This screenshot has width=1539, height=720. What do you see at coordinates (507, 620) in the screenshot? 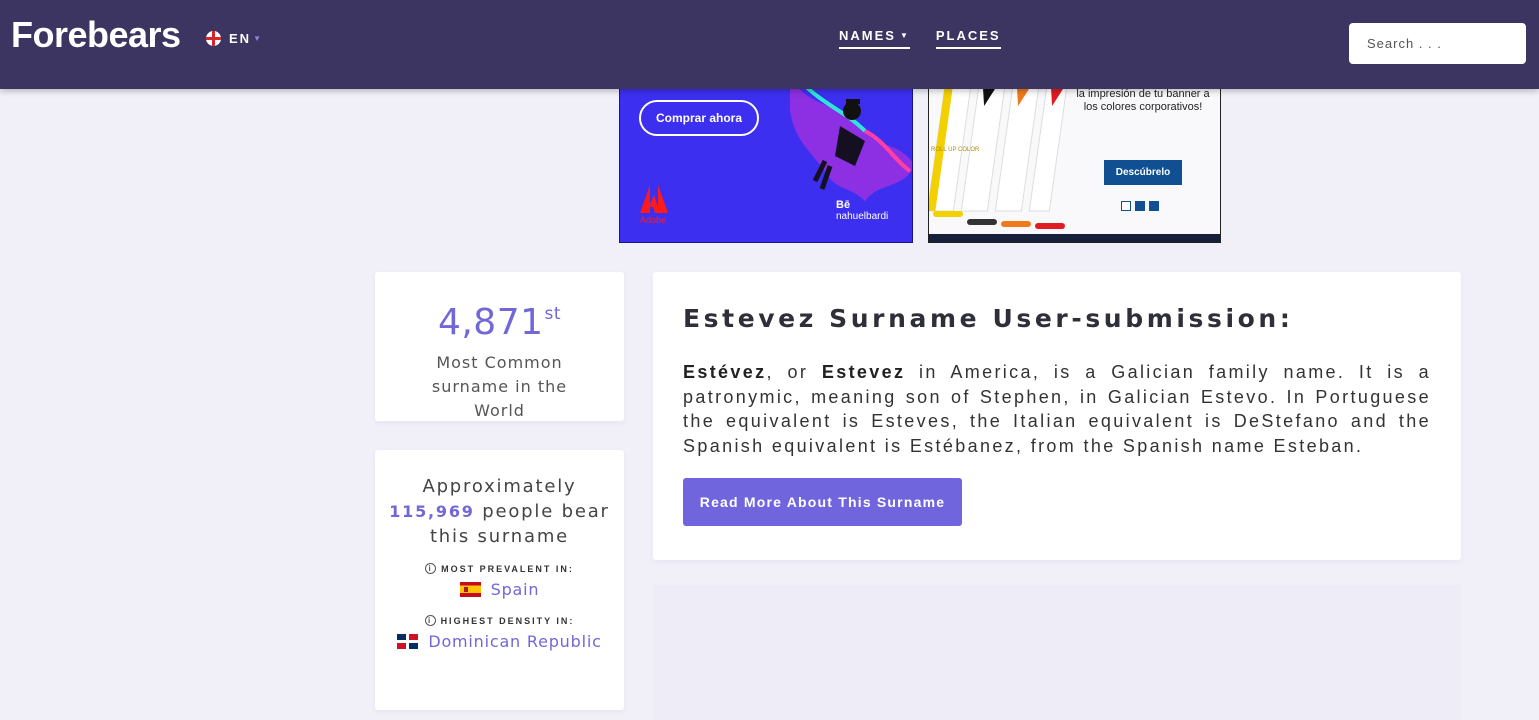
I see `highest-density-label: HIGHEST DENSITY IN:` at bounding box center [507, 620].